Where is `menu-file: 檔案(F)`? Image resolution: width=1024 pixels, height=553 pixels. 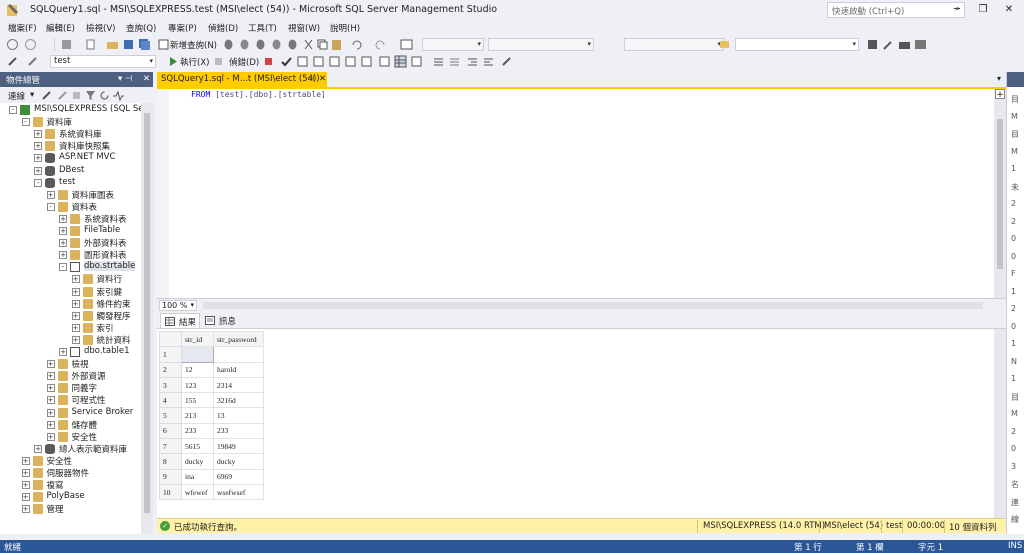 menu-file: 檔案(F) is located at coordinates (22, 28).